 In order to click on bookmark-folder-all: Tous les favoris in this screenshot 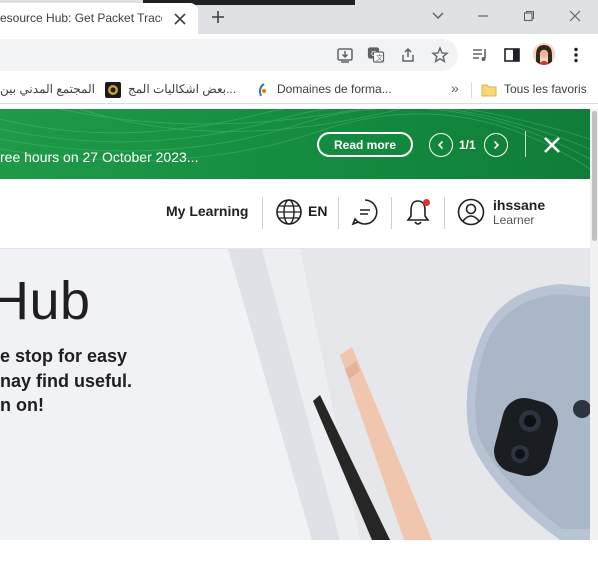, I will do `click(545, 89)`.